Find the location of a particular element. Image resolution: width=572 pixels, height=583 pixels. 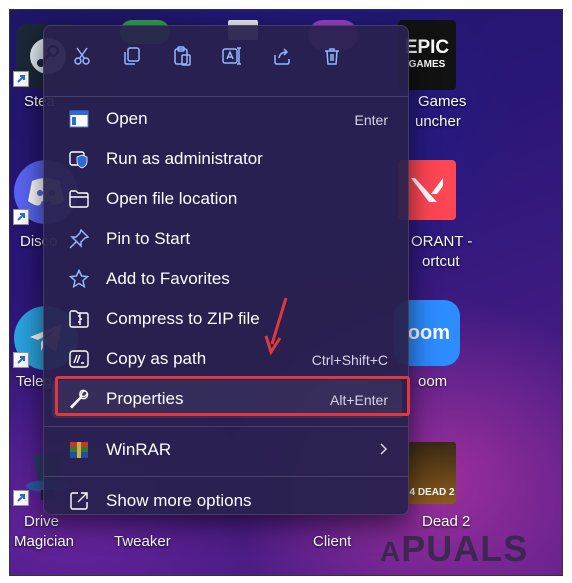

wrench-icon is located at coordinates (79, 399).